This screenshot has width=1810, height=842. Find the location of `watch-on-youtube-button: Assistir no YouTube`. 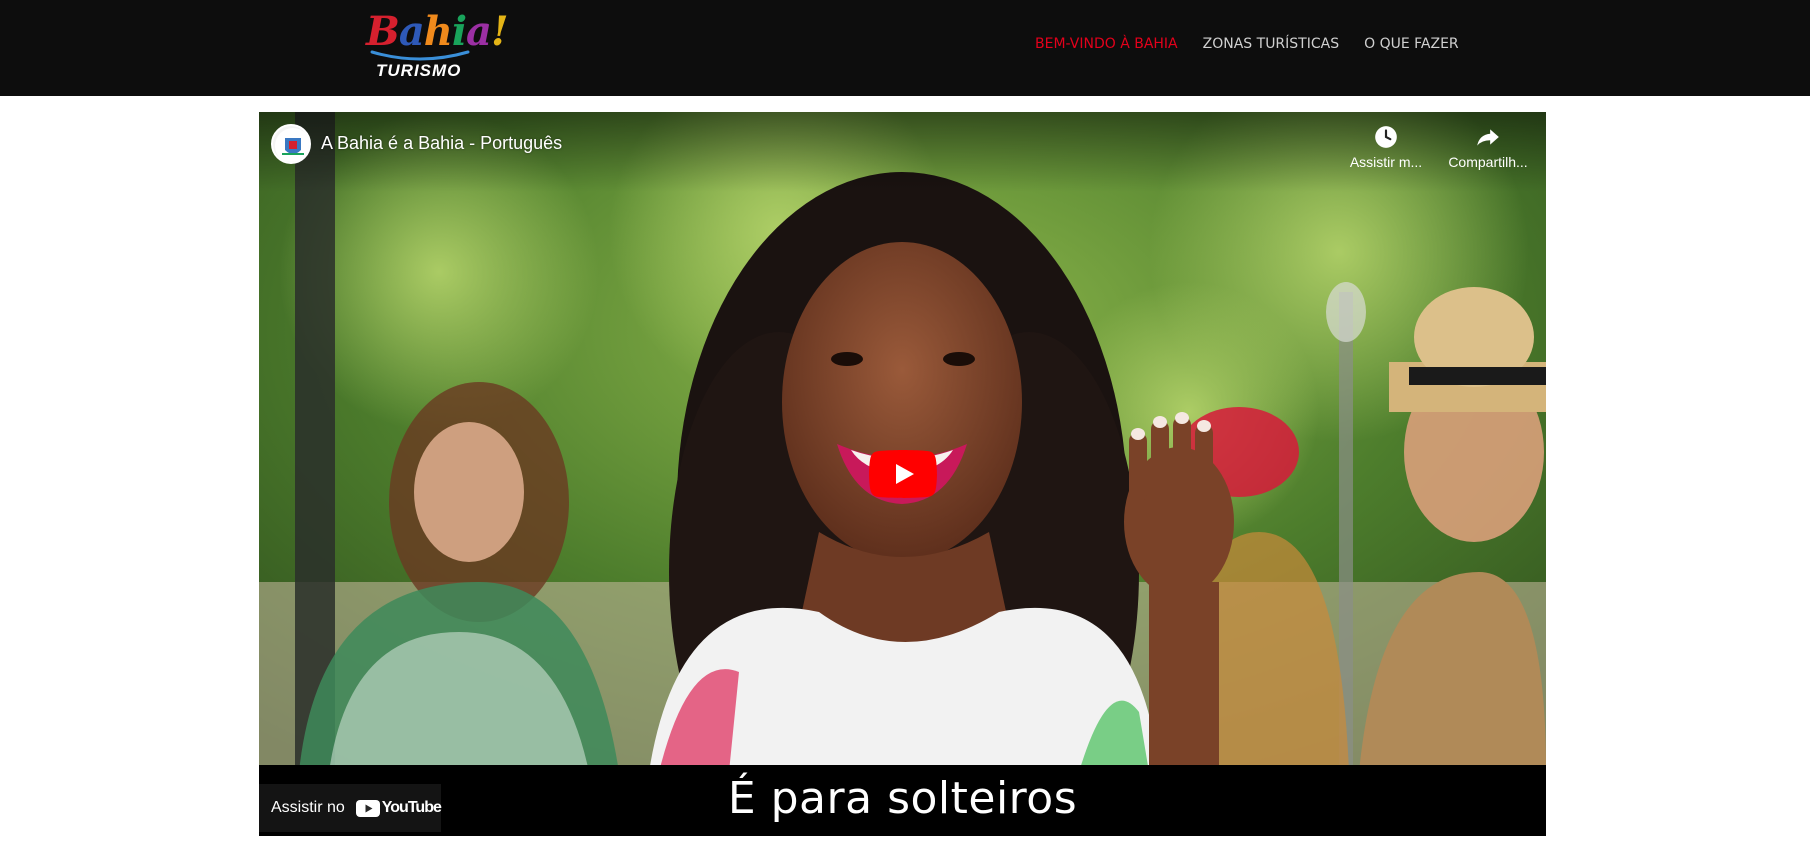

watch-on-youtube-button: Assistir no YouTube is located at coordinates (350, 808).